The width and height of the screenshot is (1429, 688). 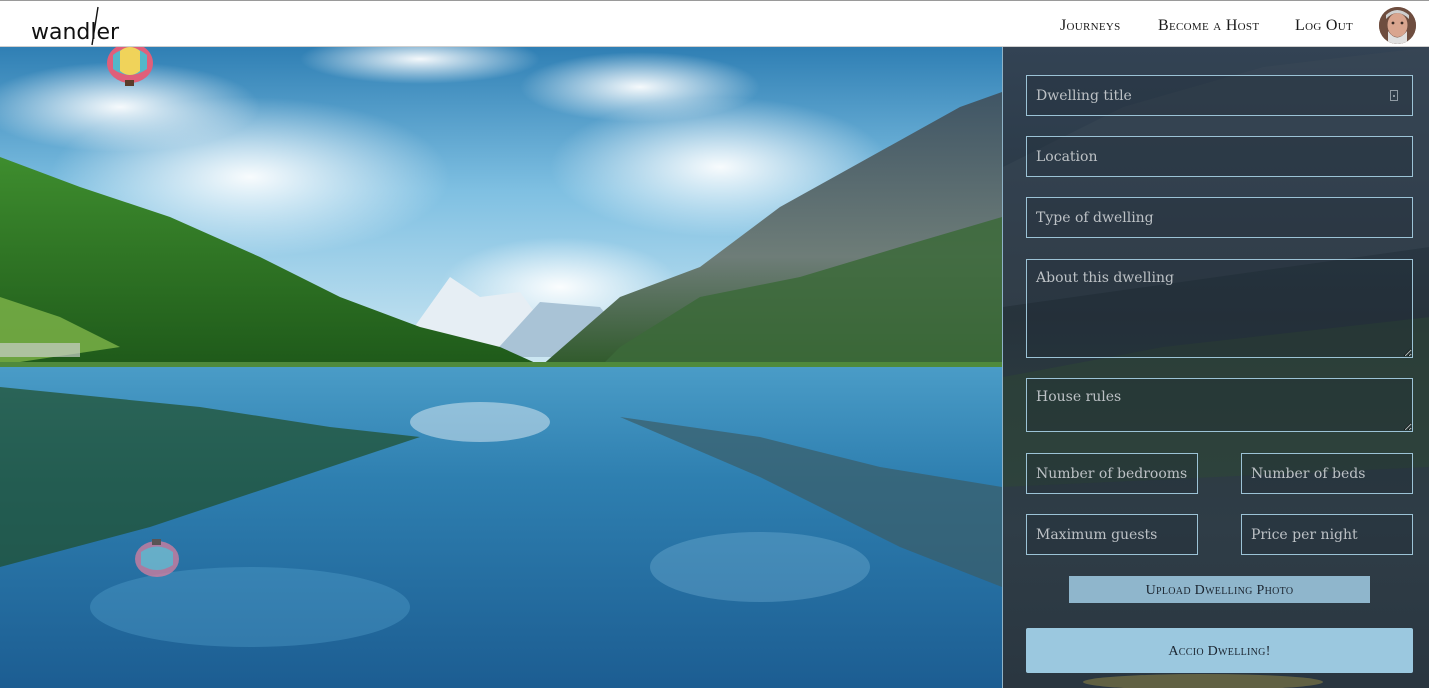 I want to click on dwelling-type-input, so click(x=1219, y=217).